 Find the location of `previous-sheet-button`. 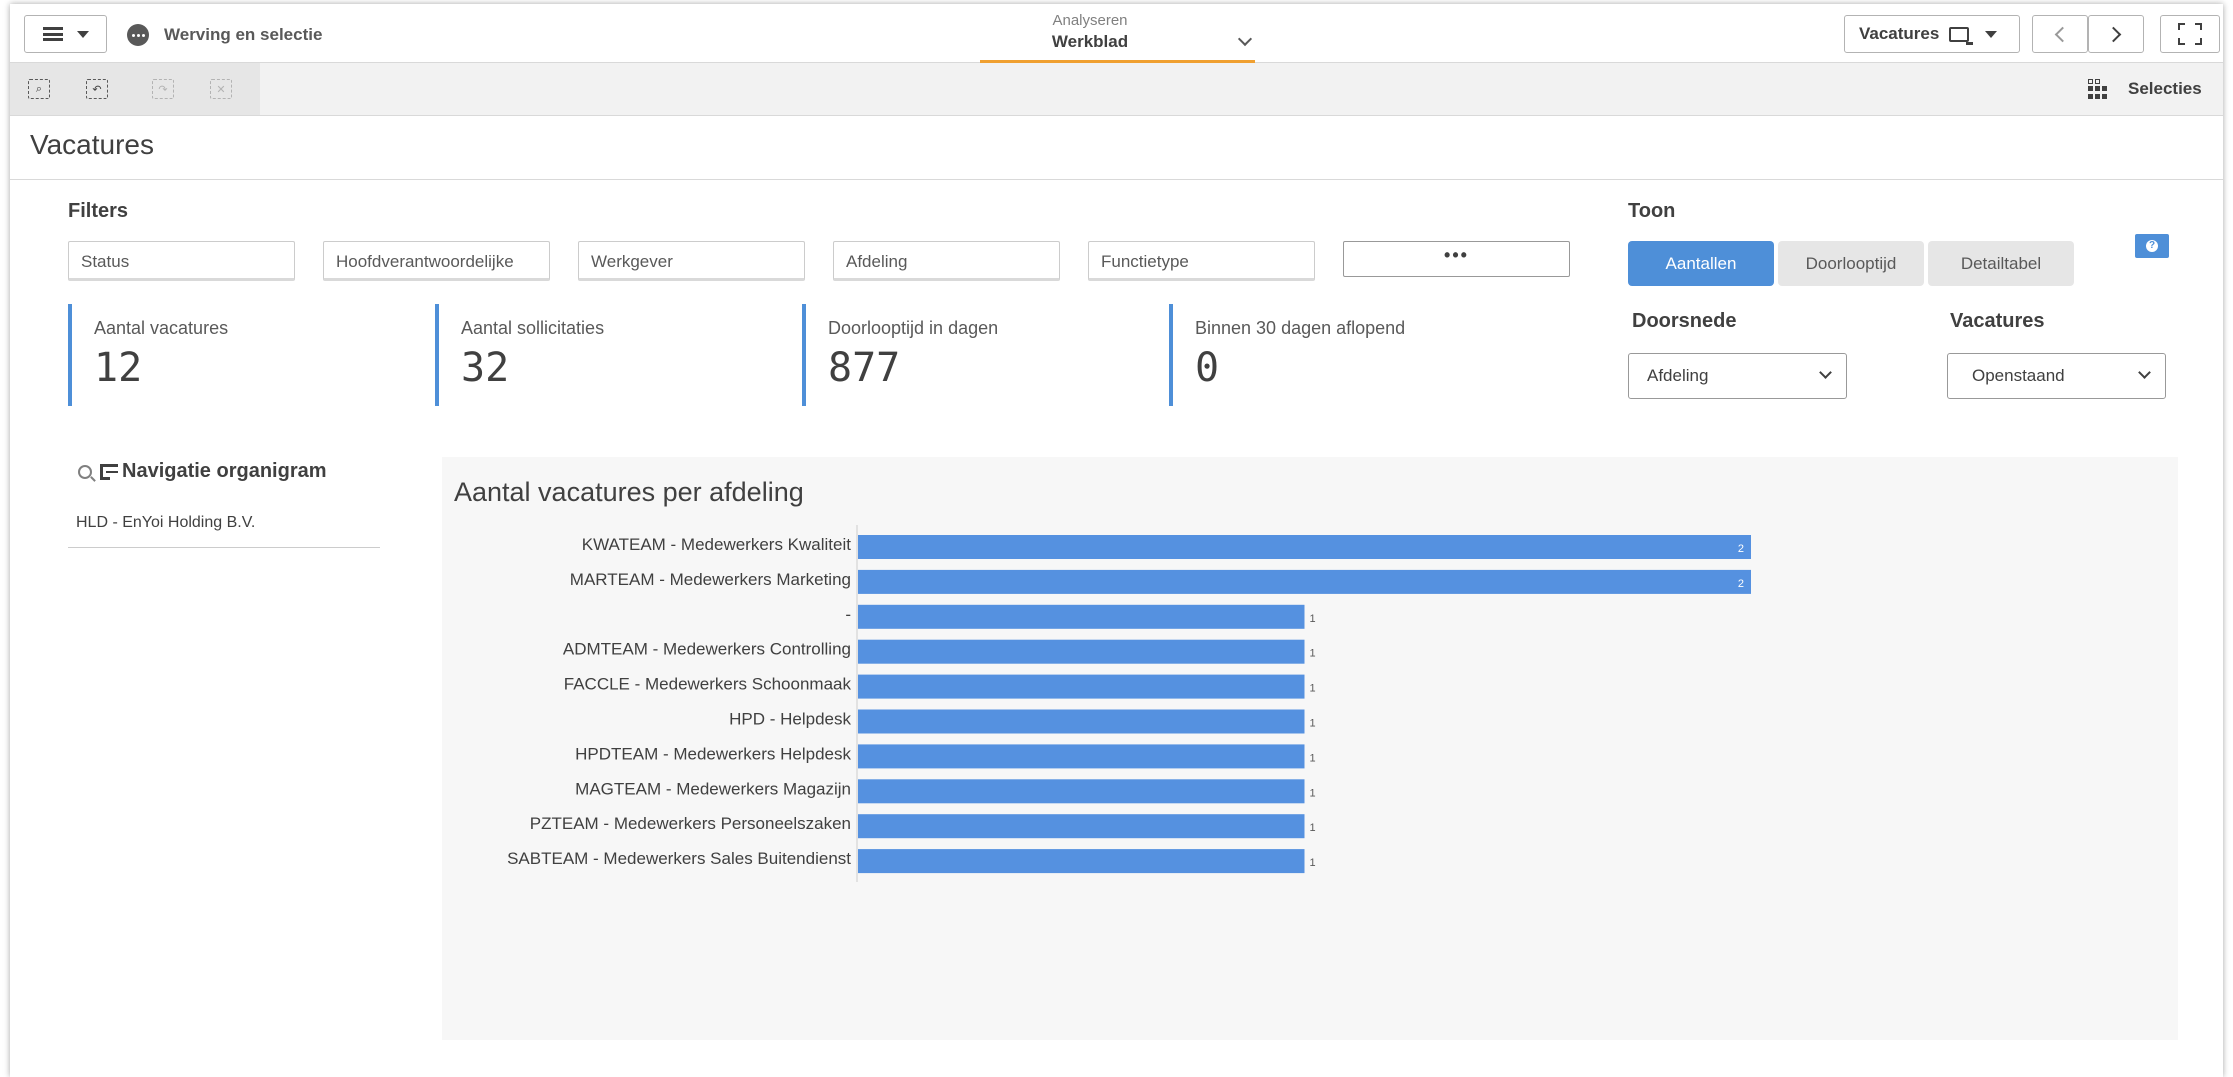

previous-sheet-button is located at coordinates (2060, 34).